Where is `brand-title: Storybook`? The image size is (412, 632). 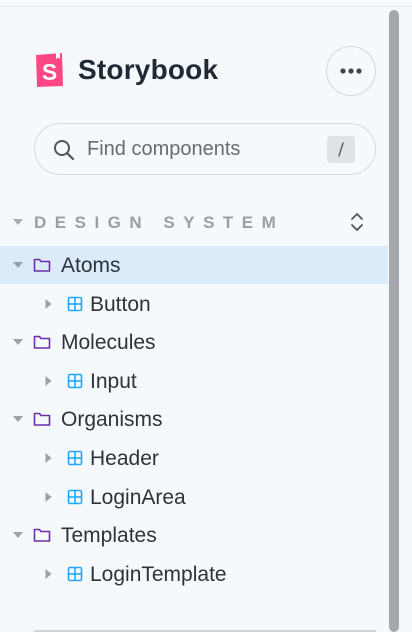
brand-title: Storybook is located at coordinates (148, 69).